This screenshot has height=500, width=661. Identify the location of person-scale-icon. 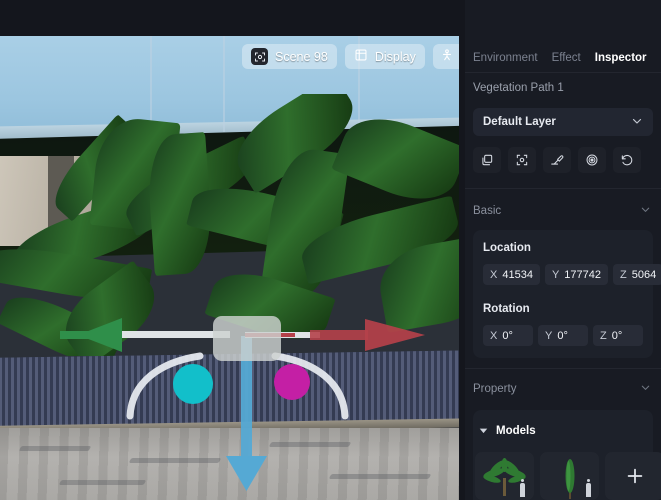
(447, 56).